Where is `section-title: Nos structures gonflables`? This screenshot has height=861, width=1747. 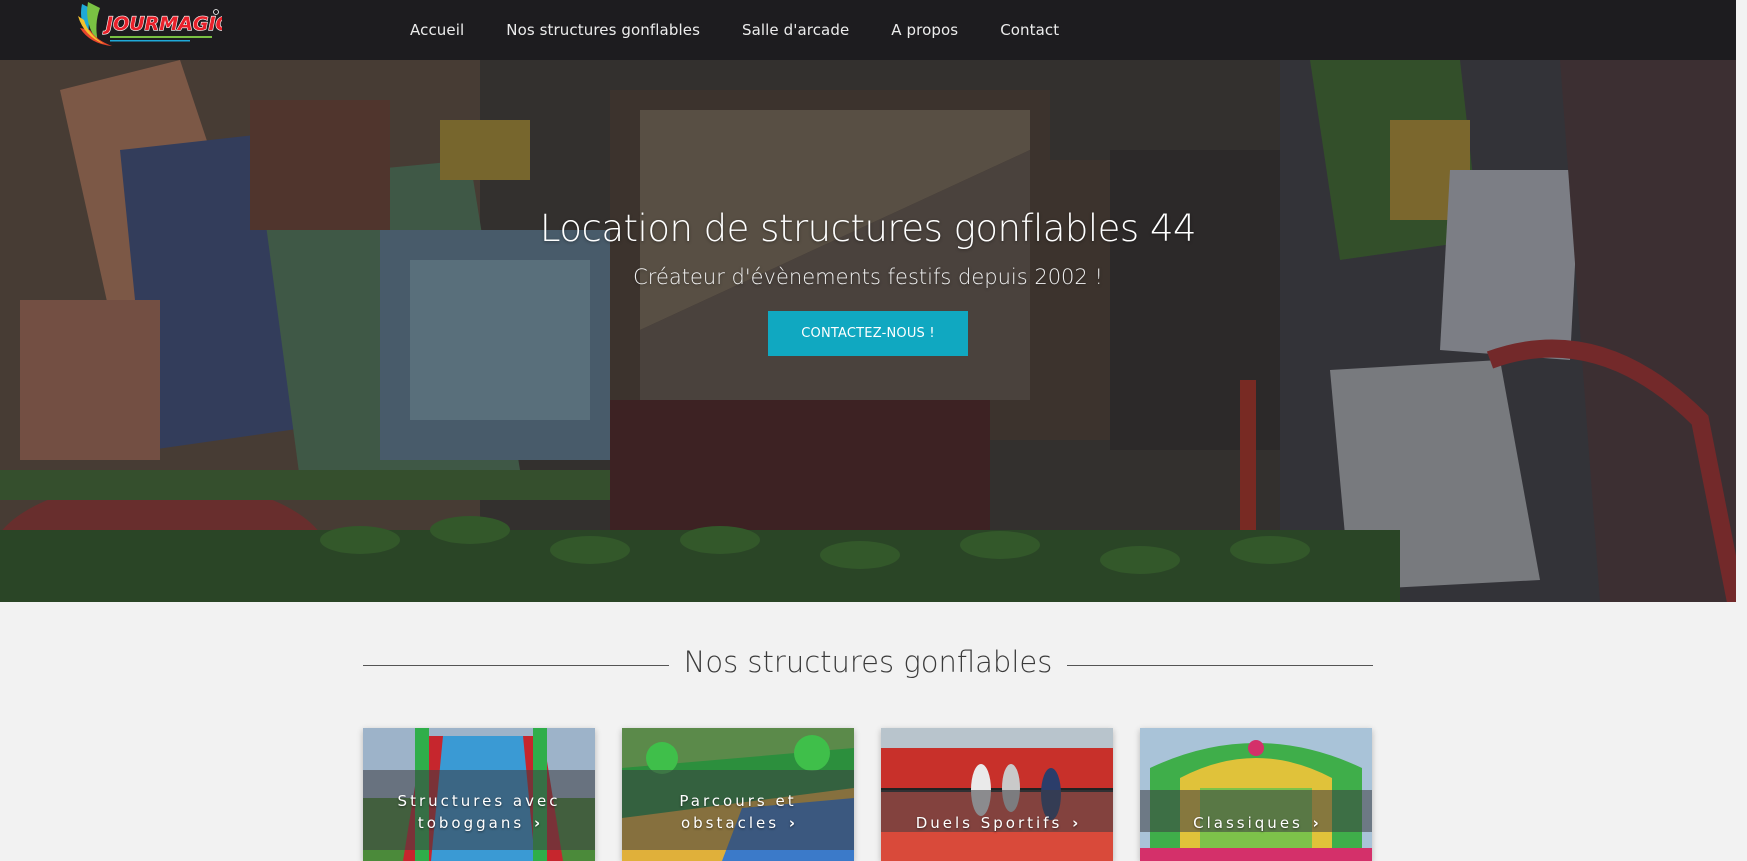 section-title: Nos structures gonflables is located at coordinates (868, 662).